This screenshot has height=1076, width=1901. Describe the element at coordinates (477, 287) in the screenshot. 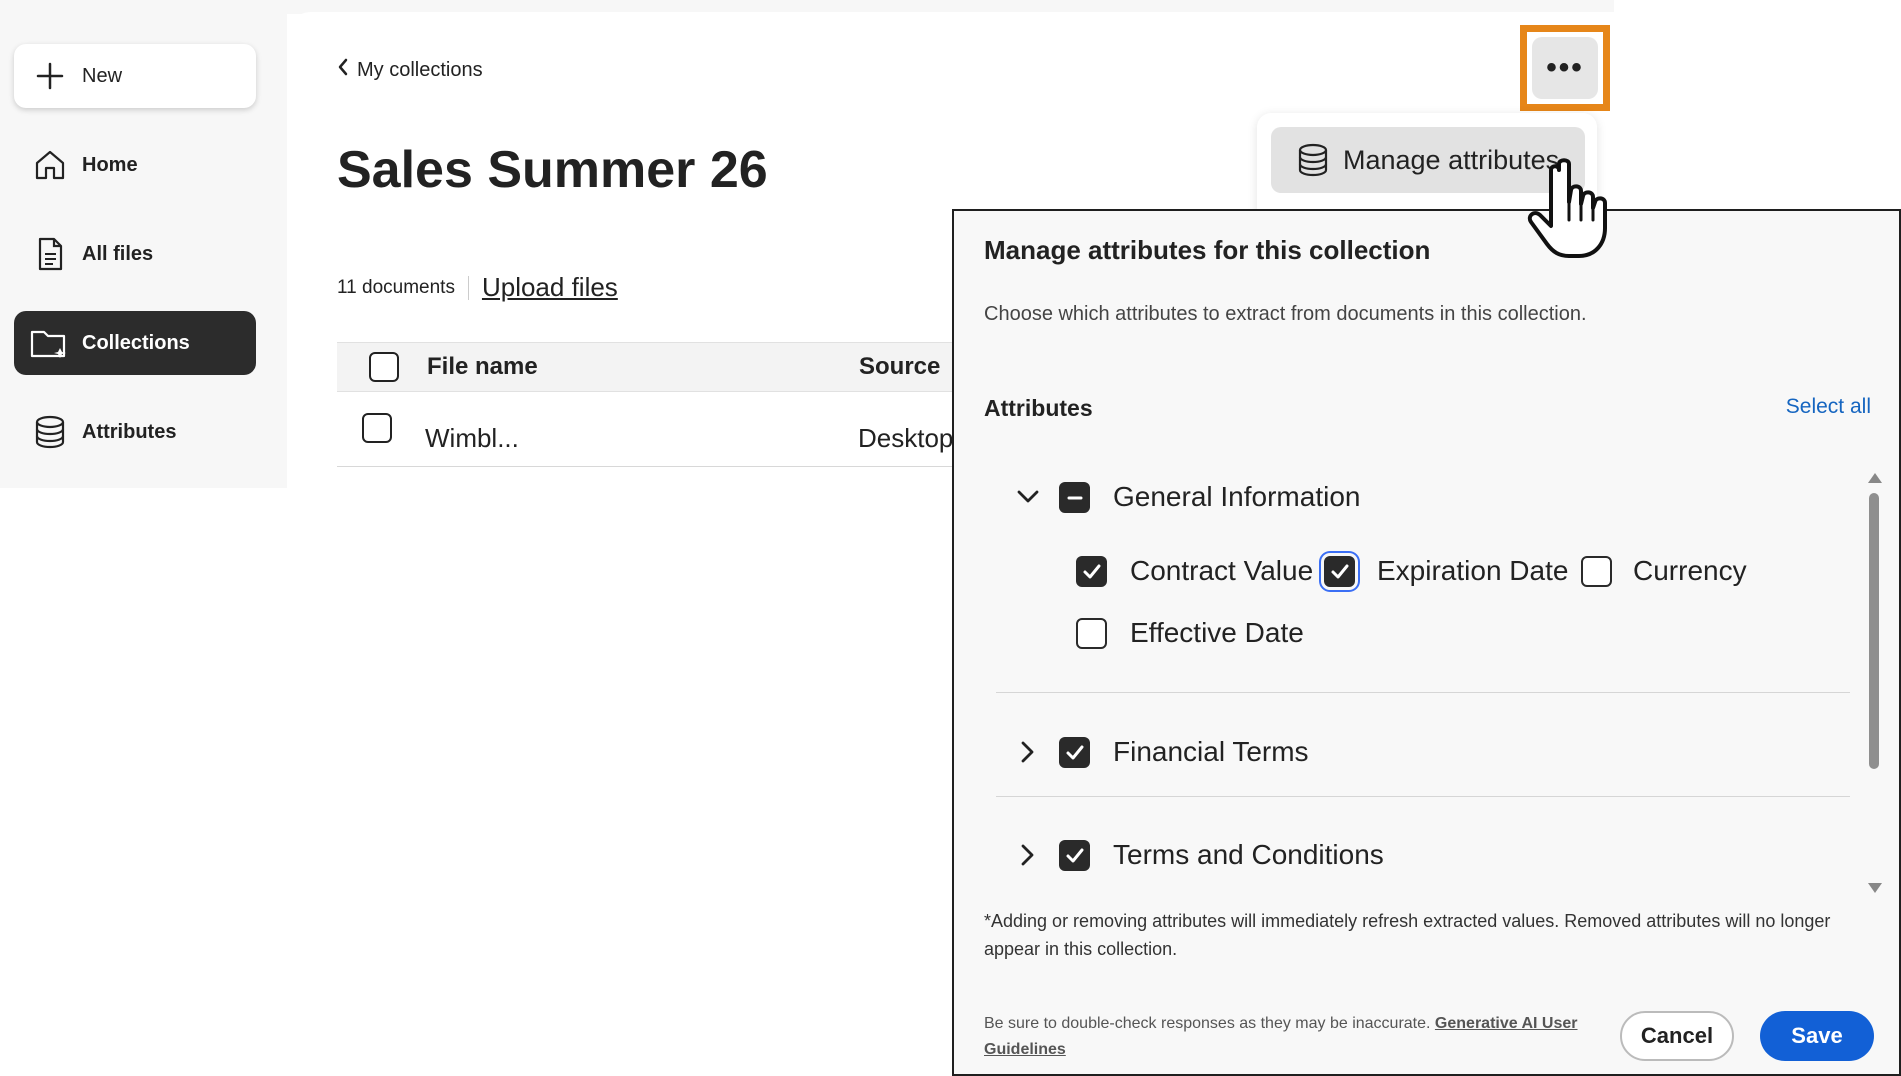

I see `doc-count-row: 11 documents Upload files` at that location.